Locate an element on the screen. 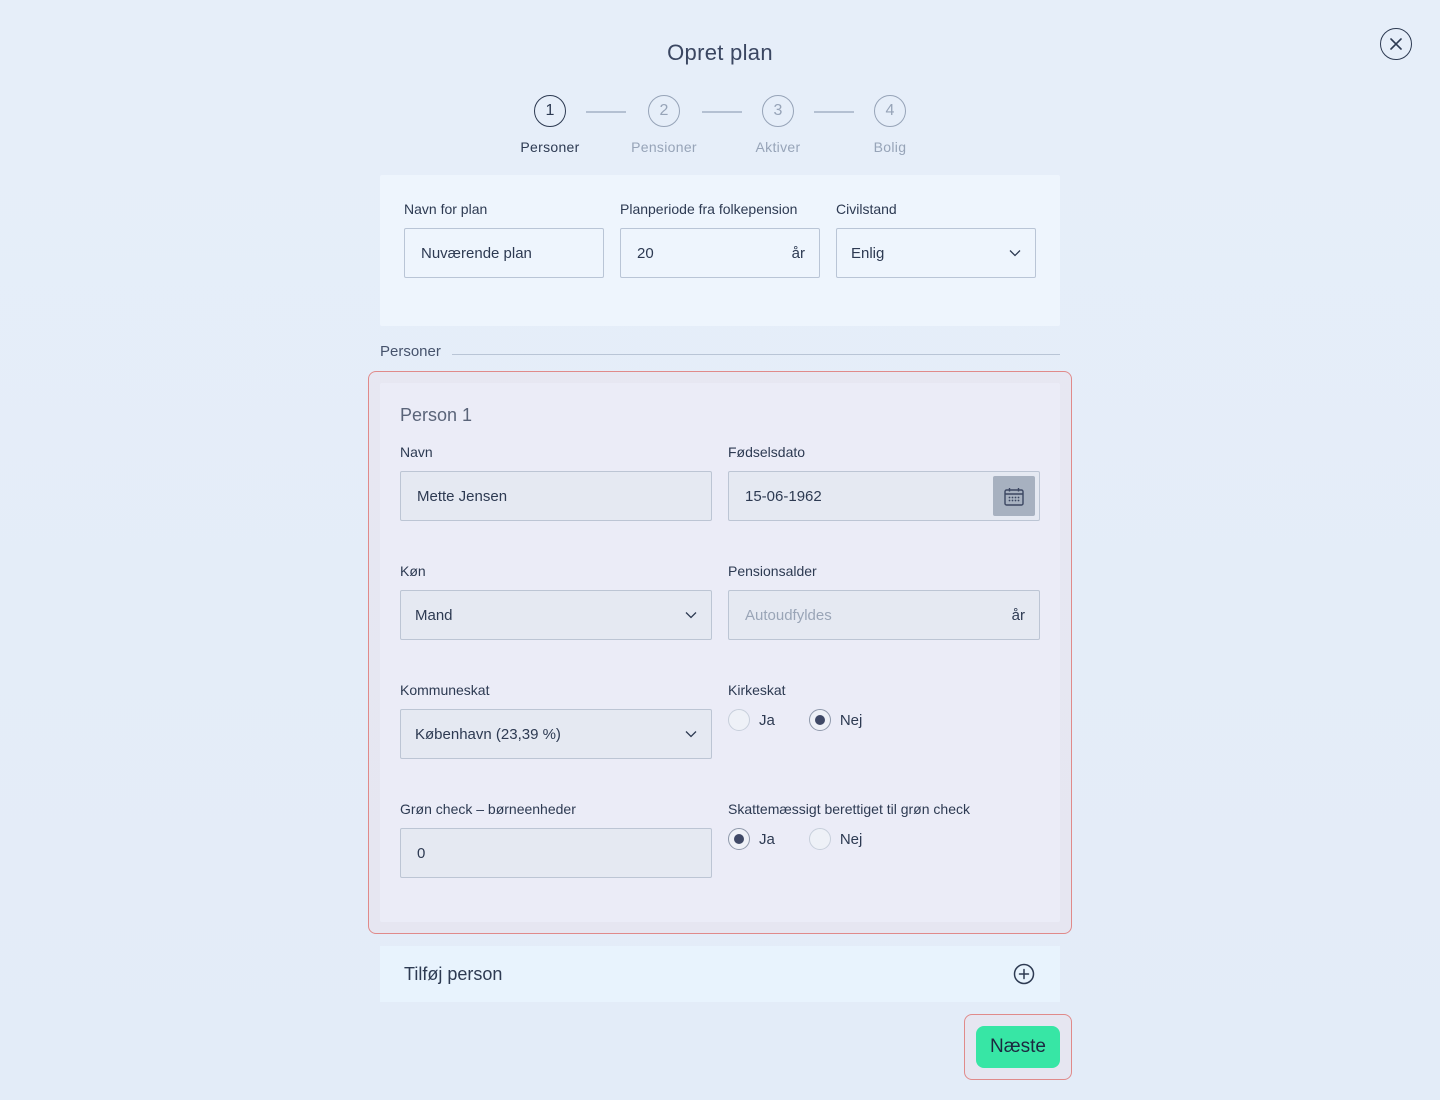 Image resolution: width=1440 pixels, height=1100 pixels. add-person-button: Tilføj person is located at coordinates (720, 974).